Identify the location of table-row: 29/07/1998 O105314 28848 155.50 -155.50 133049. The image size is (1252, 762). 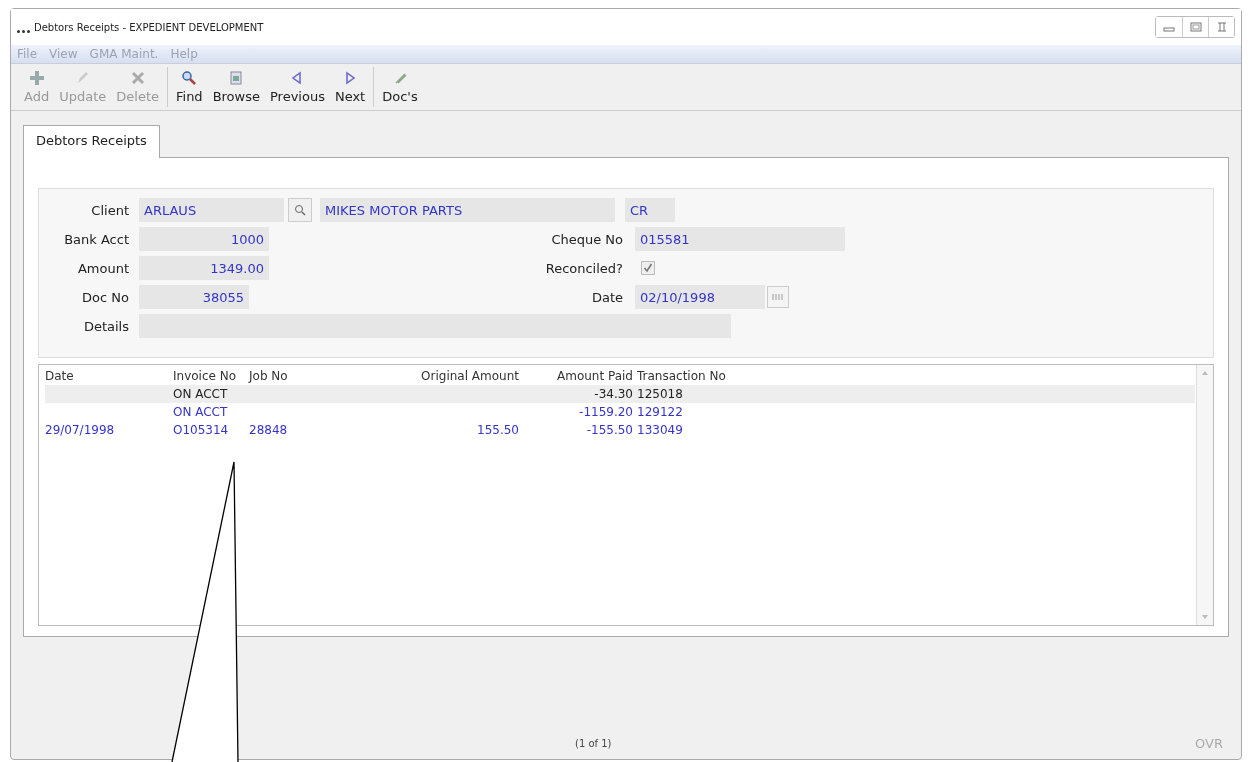
(620, 430).